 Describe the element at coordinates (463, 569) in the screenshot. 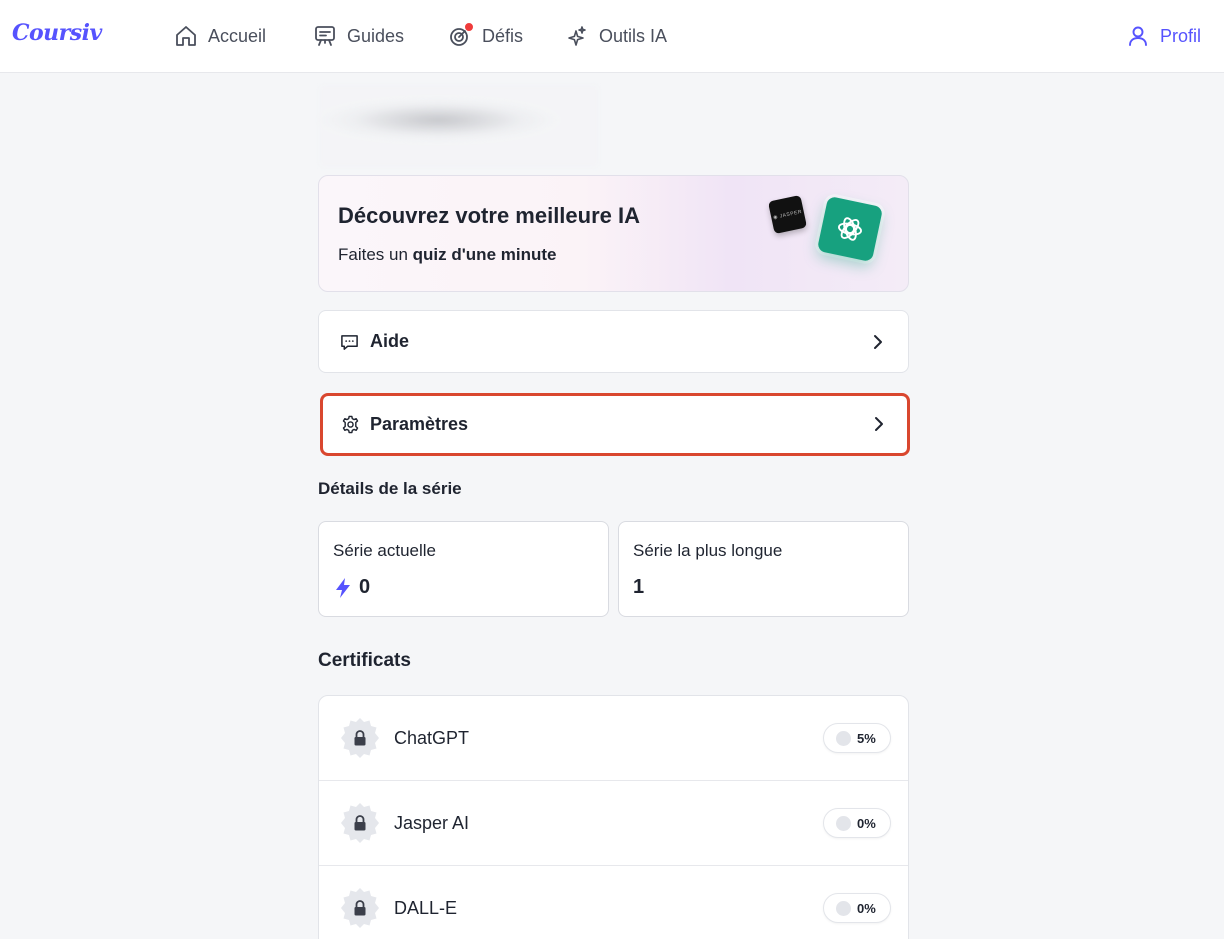

I see `current-streak-card: Série actuelle 0` at that location.